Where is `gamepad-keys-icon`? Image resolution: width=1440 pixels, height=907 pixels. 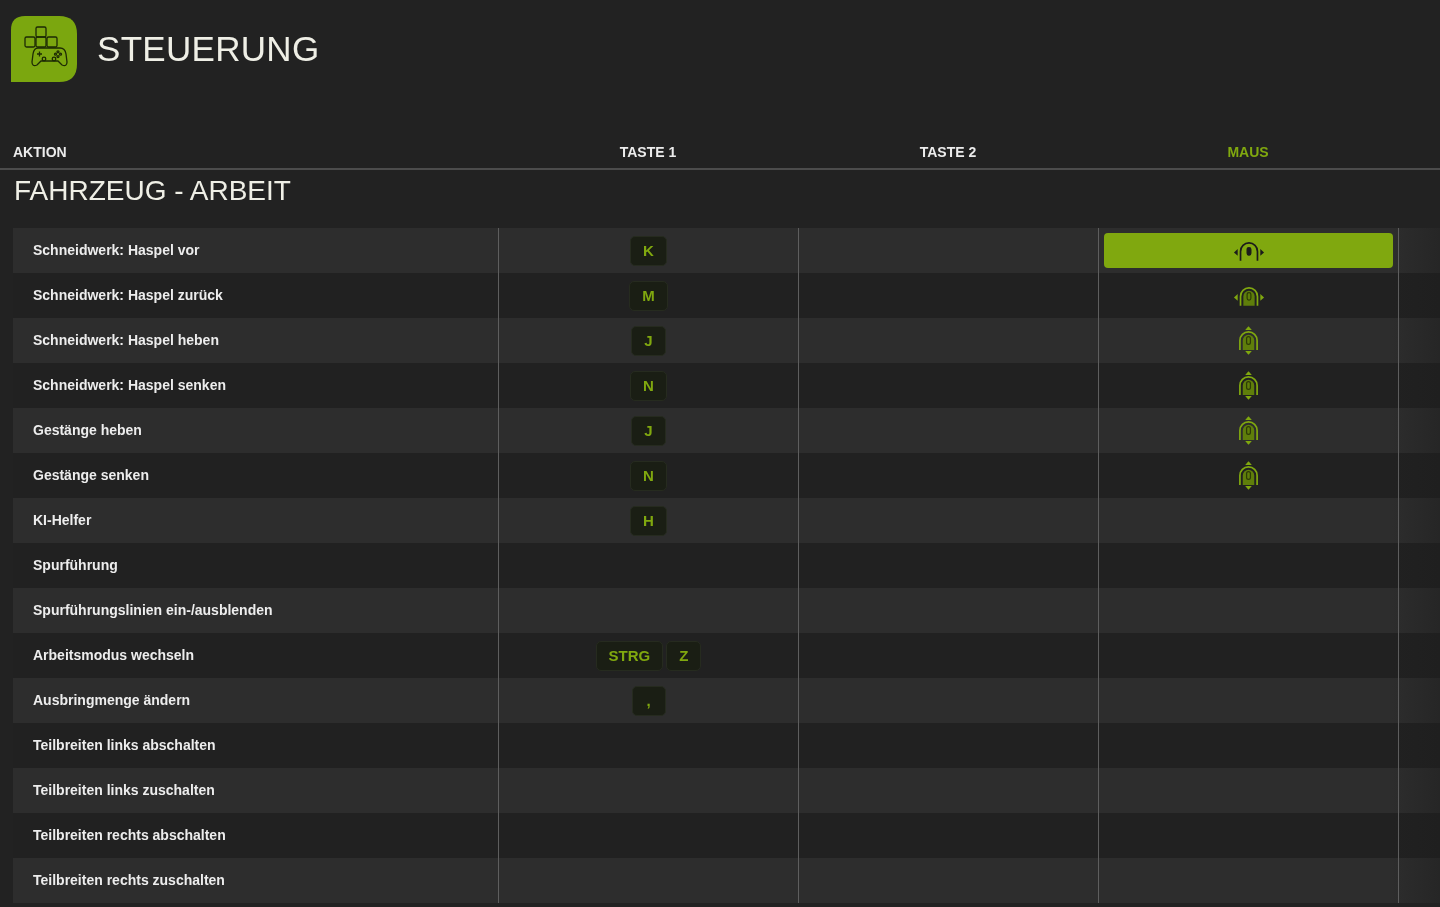
gamepad-keys-icon is located at coordinates (44, 49).